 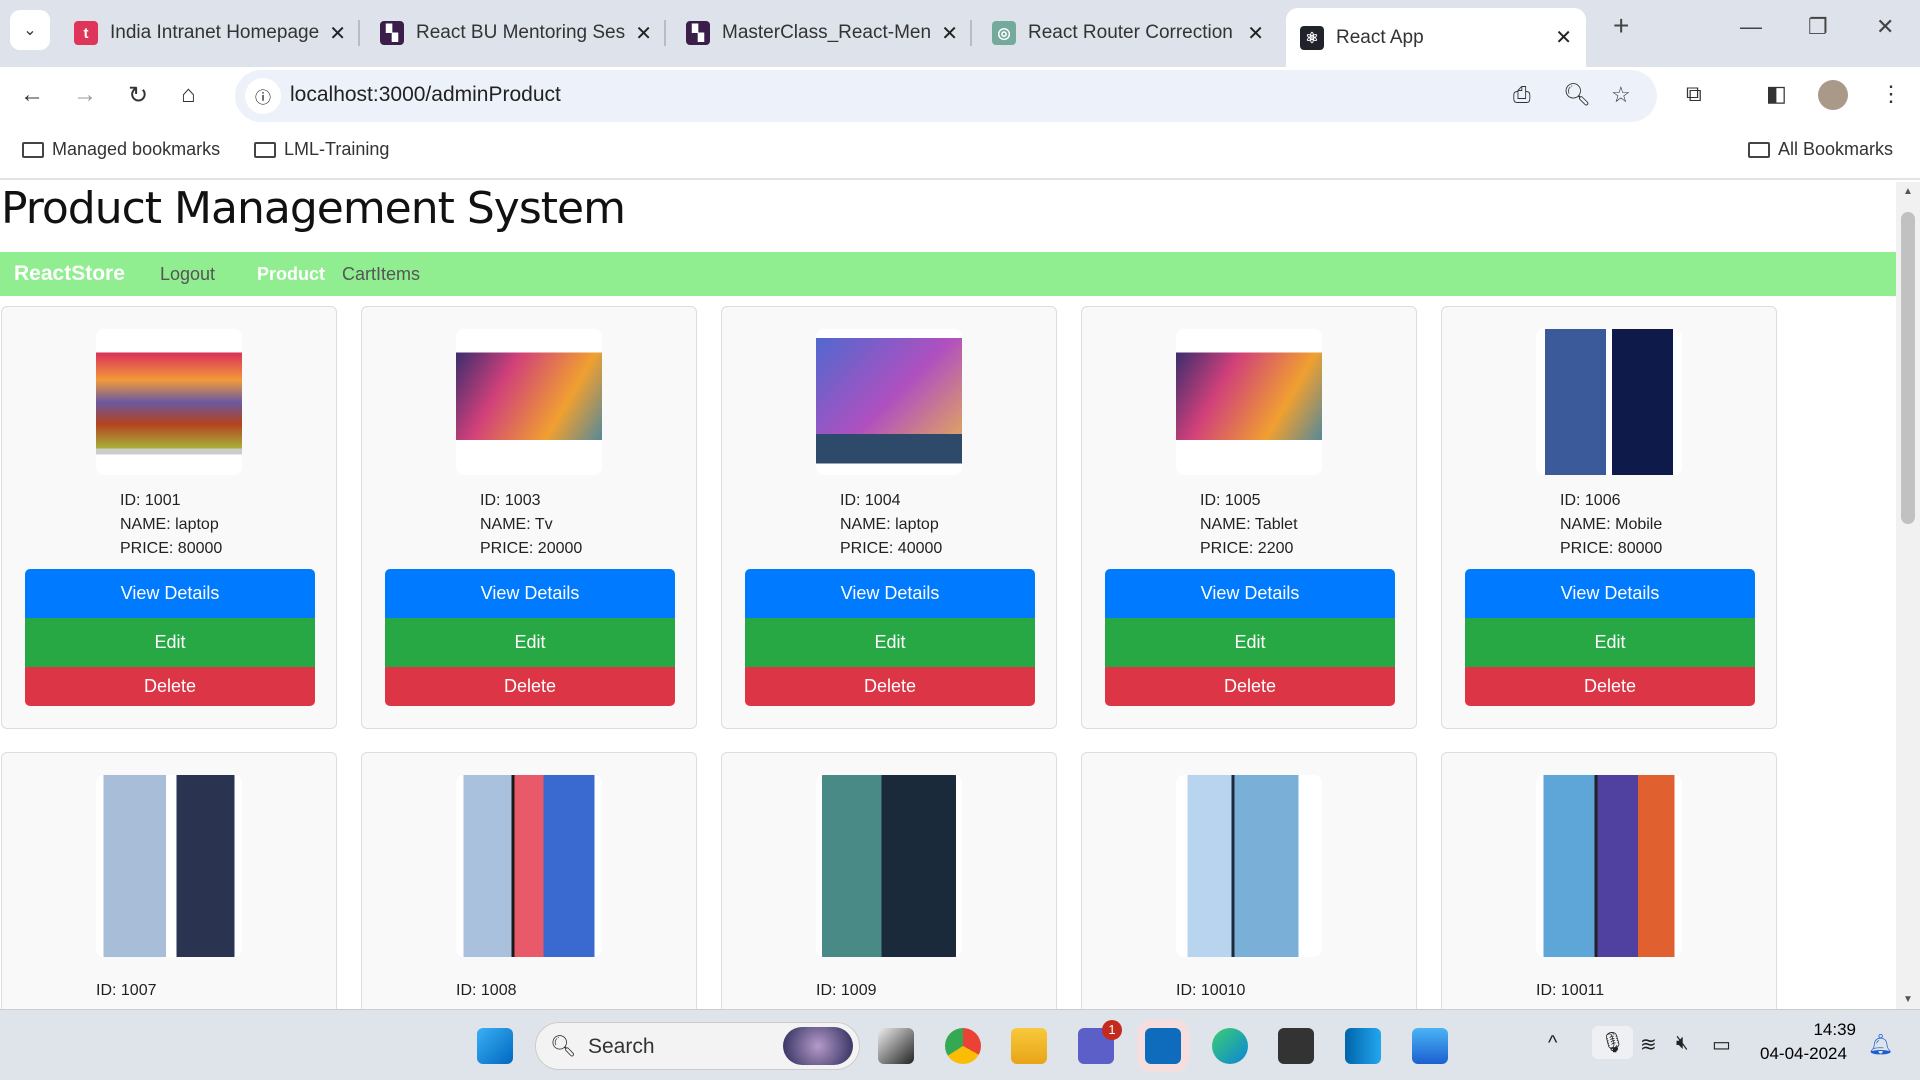 What do you see at coordinates (1648, 1044) in the screenshot?
I see `wifi-icon: ≋` at bounding box center [1648, 1044].